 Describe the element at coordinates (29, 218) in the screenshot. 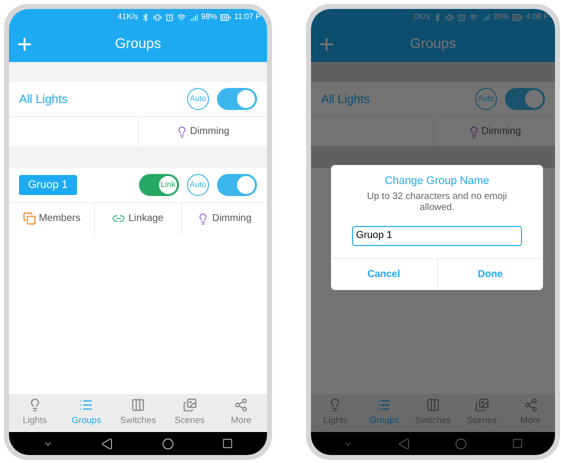

I see `overlapping-squares-icon` at that location.